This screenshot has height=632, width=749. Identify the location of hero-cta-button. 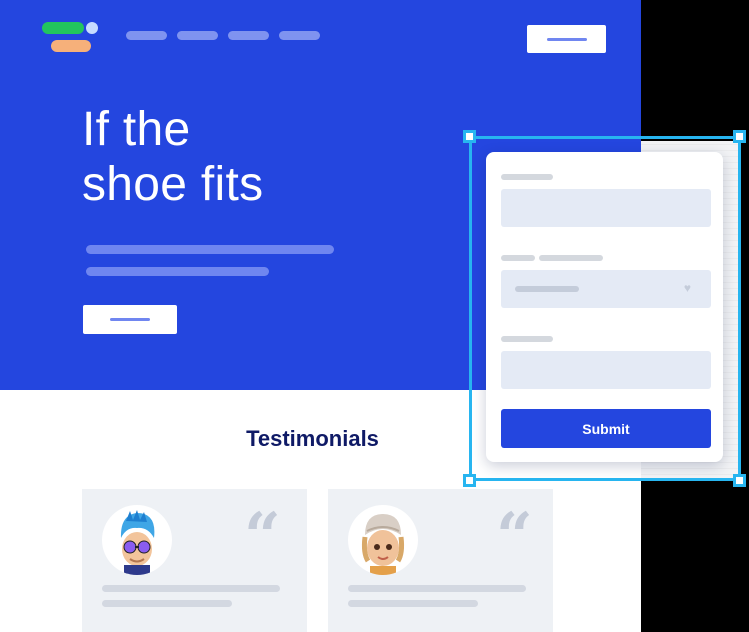
(130, 319).